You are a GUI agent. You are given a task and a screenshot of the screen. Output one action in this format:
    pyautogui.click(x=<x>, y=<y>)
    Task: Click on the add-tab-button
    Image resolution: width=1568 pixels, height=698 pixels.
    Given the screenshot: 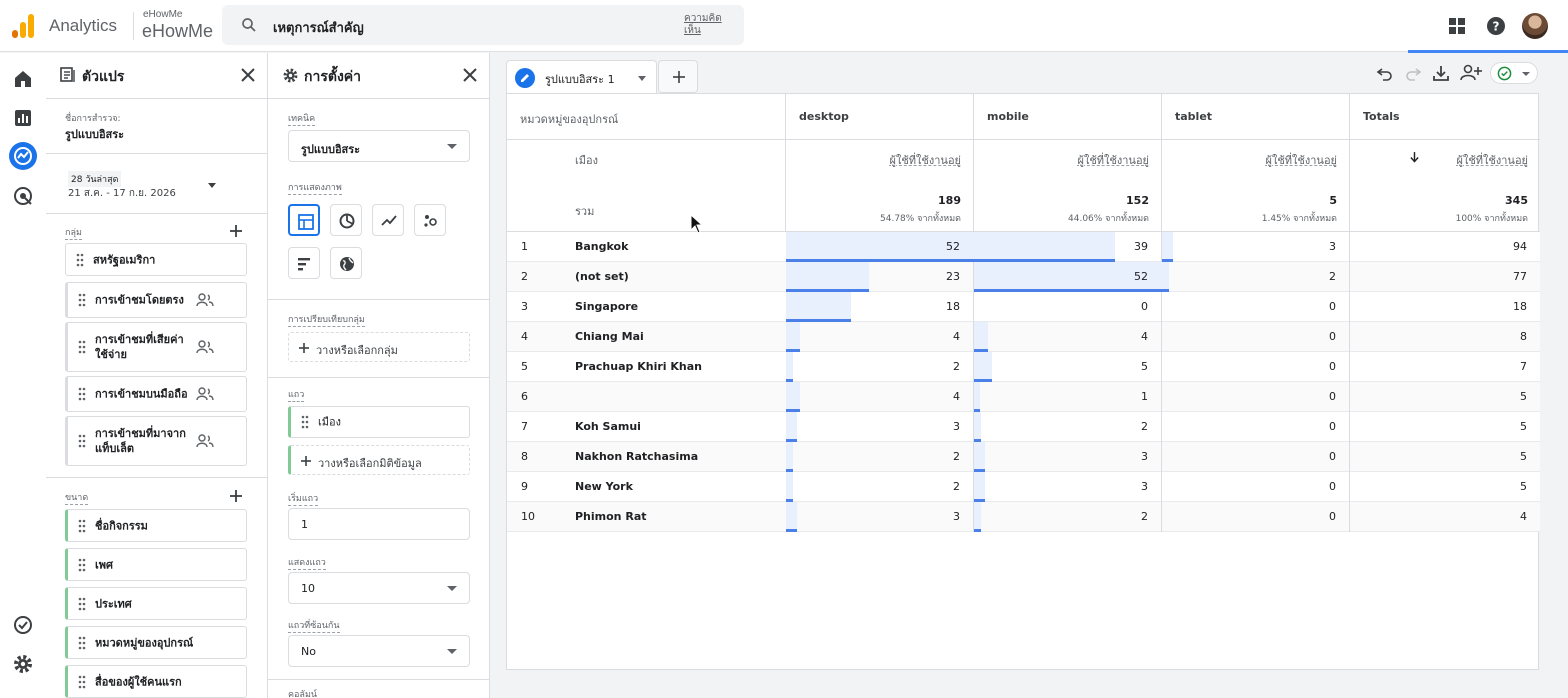 What is the action you would take?
    pyautogui.click(x=678, y=76)
    